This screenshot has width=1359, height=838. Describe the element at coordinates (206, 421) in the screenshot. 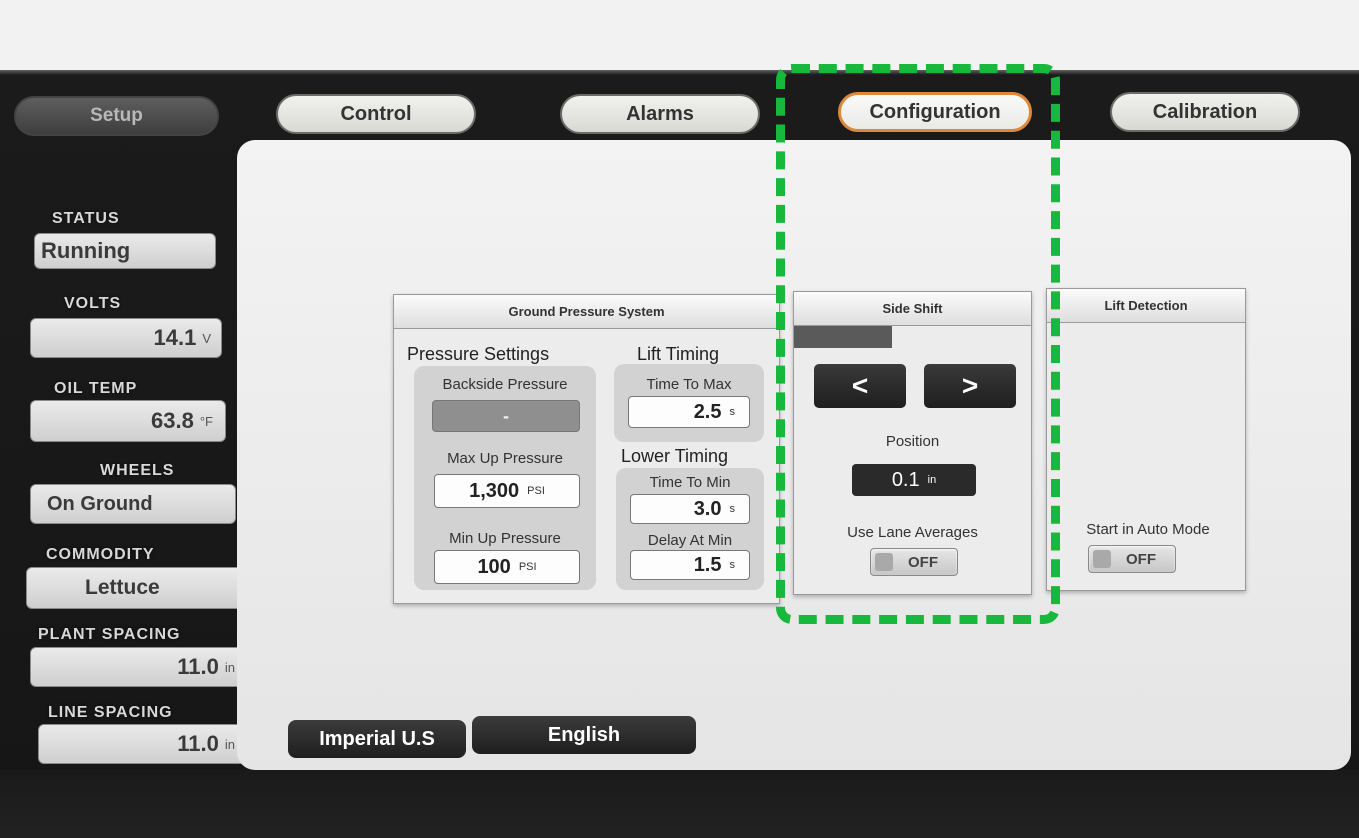

I see `oil-temp-unit: °F` at that location.